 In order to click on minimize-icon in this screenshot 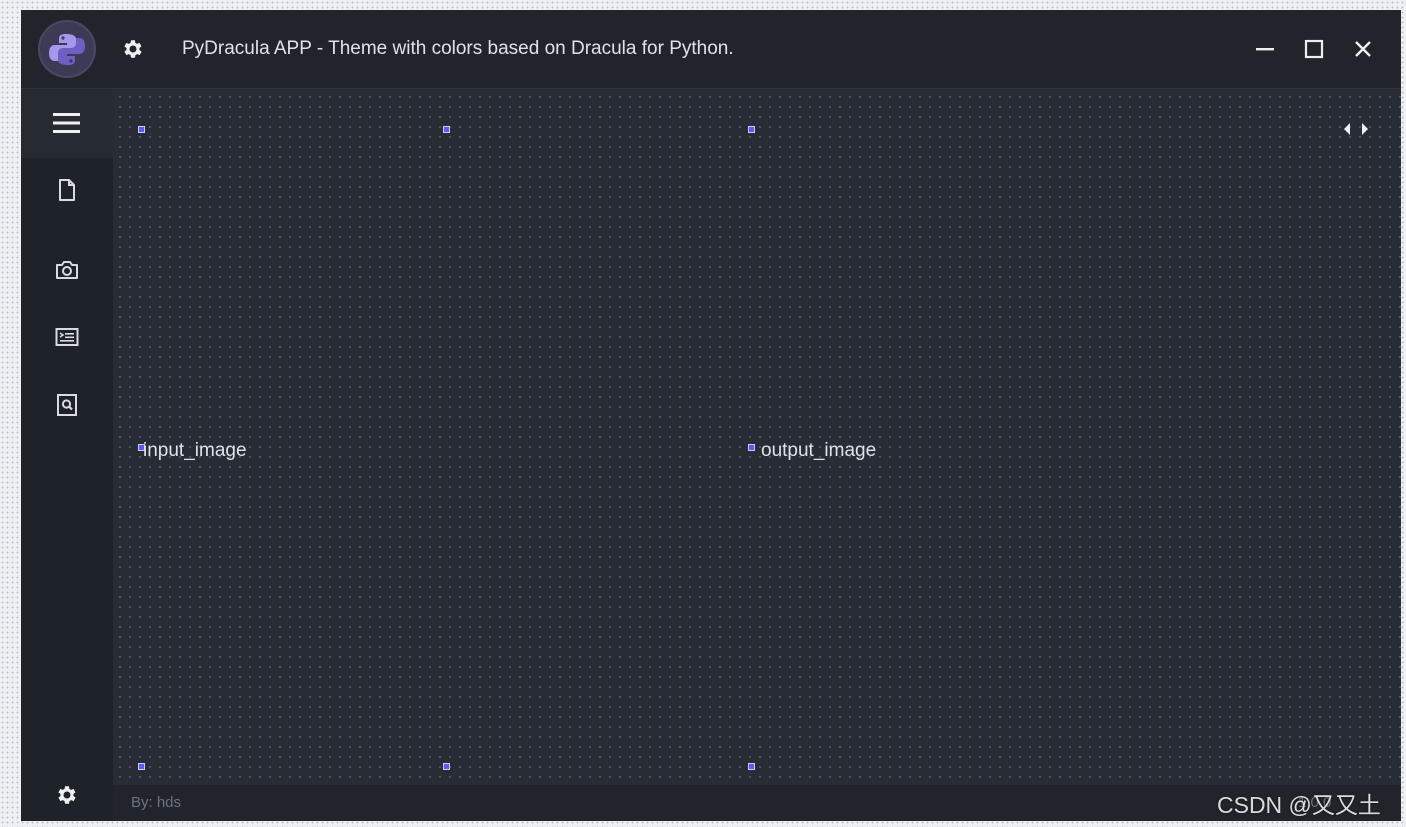, I will do `click(1265, 49)`.